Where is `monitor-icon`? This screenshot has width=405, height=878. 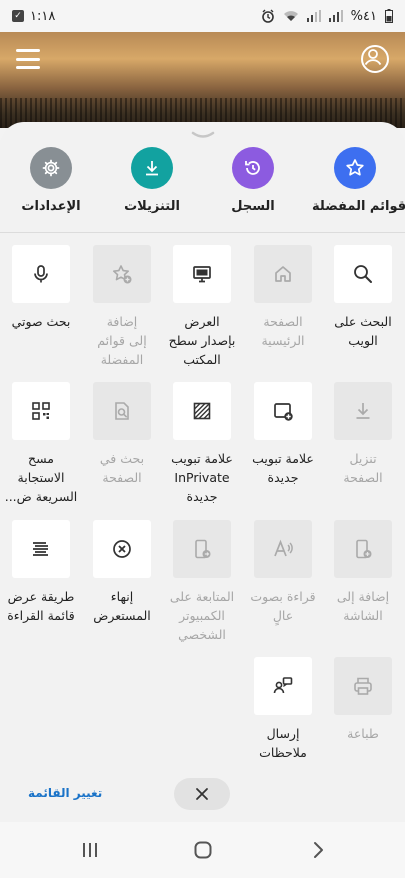
monitor-icon is located at coordinates (202, 274).